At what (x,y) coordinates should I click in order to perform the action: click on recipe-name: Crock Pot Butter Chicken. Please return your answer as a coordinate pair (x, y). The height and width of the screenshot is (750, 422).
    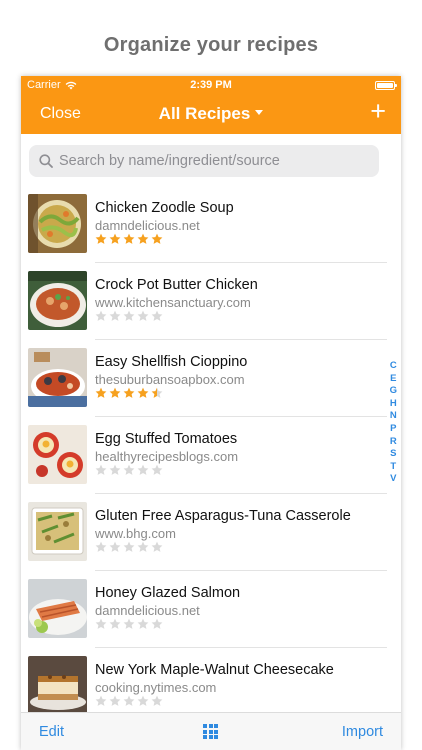
    Looking at the image, I should click on (176, 285).